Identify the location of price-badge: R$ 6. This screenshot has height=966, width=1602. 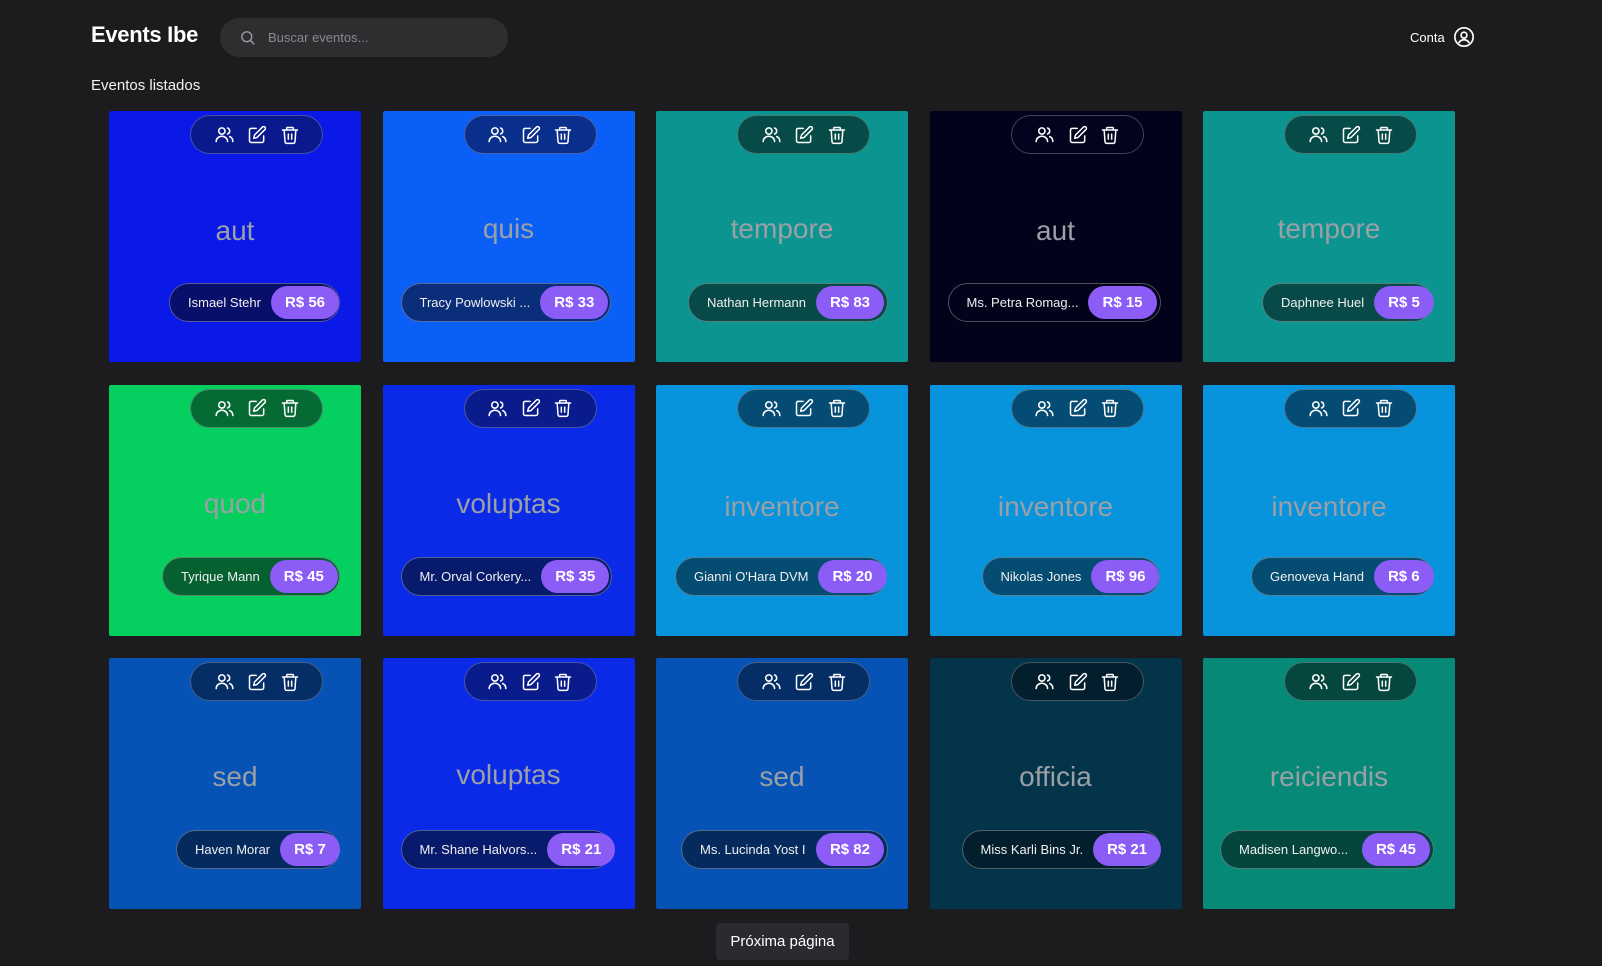
(1403, 576).